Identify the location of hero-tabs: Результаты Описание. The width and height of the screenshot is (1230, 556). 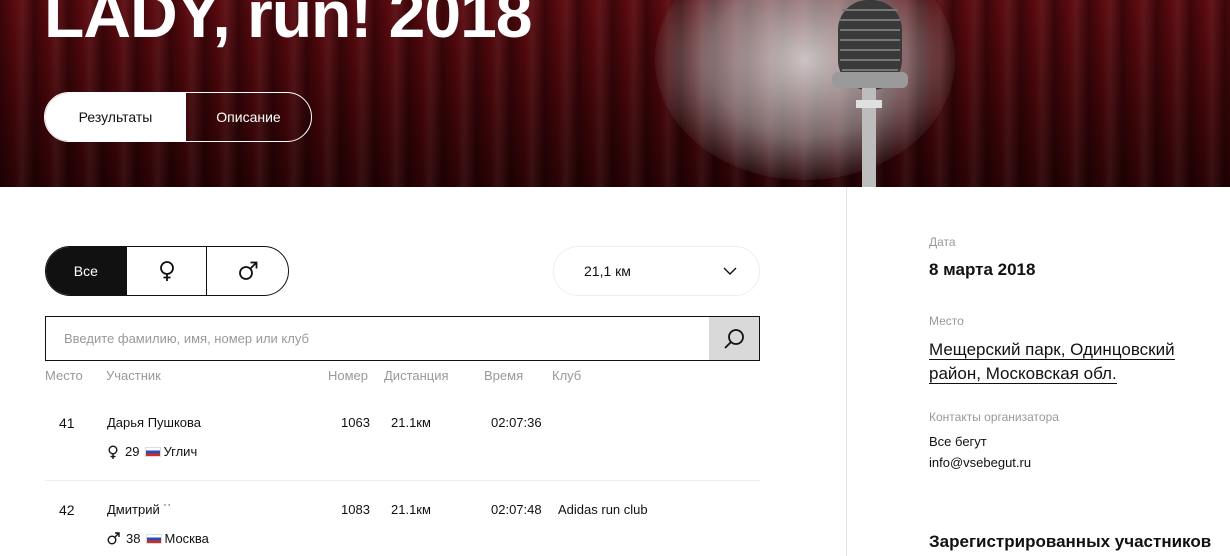
(178, 117).